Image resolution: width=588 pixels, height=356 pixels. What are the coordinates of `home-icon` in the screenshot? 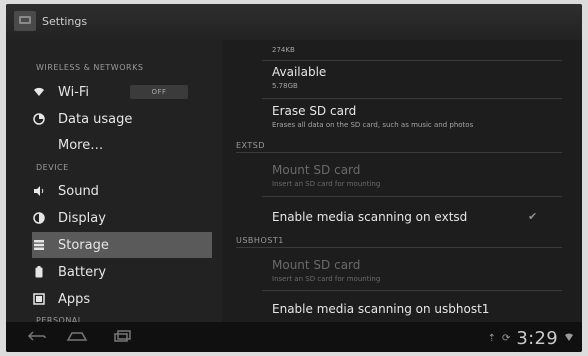 It's located at (77, 336).